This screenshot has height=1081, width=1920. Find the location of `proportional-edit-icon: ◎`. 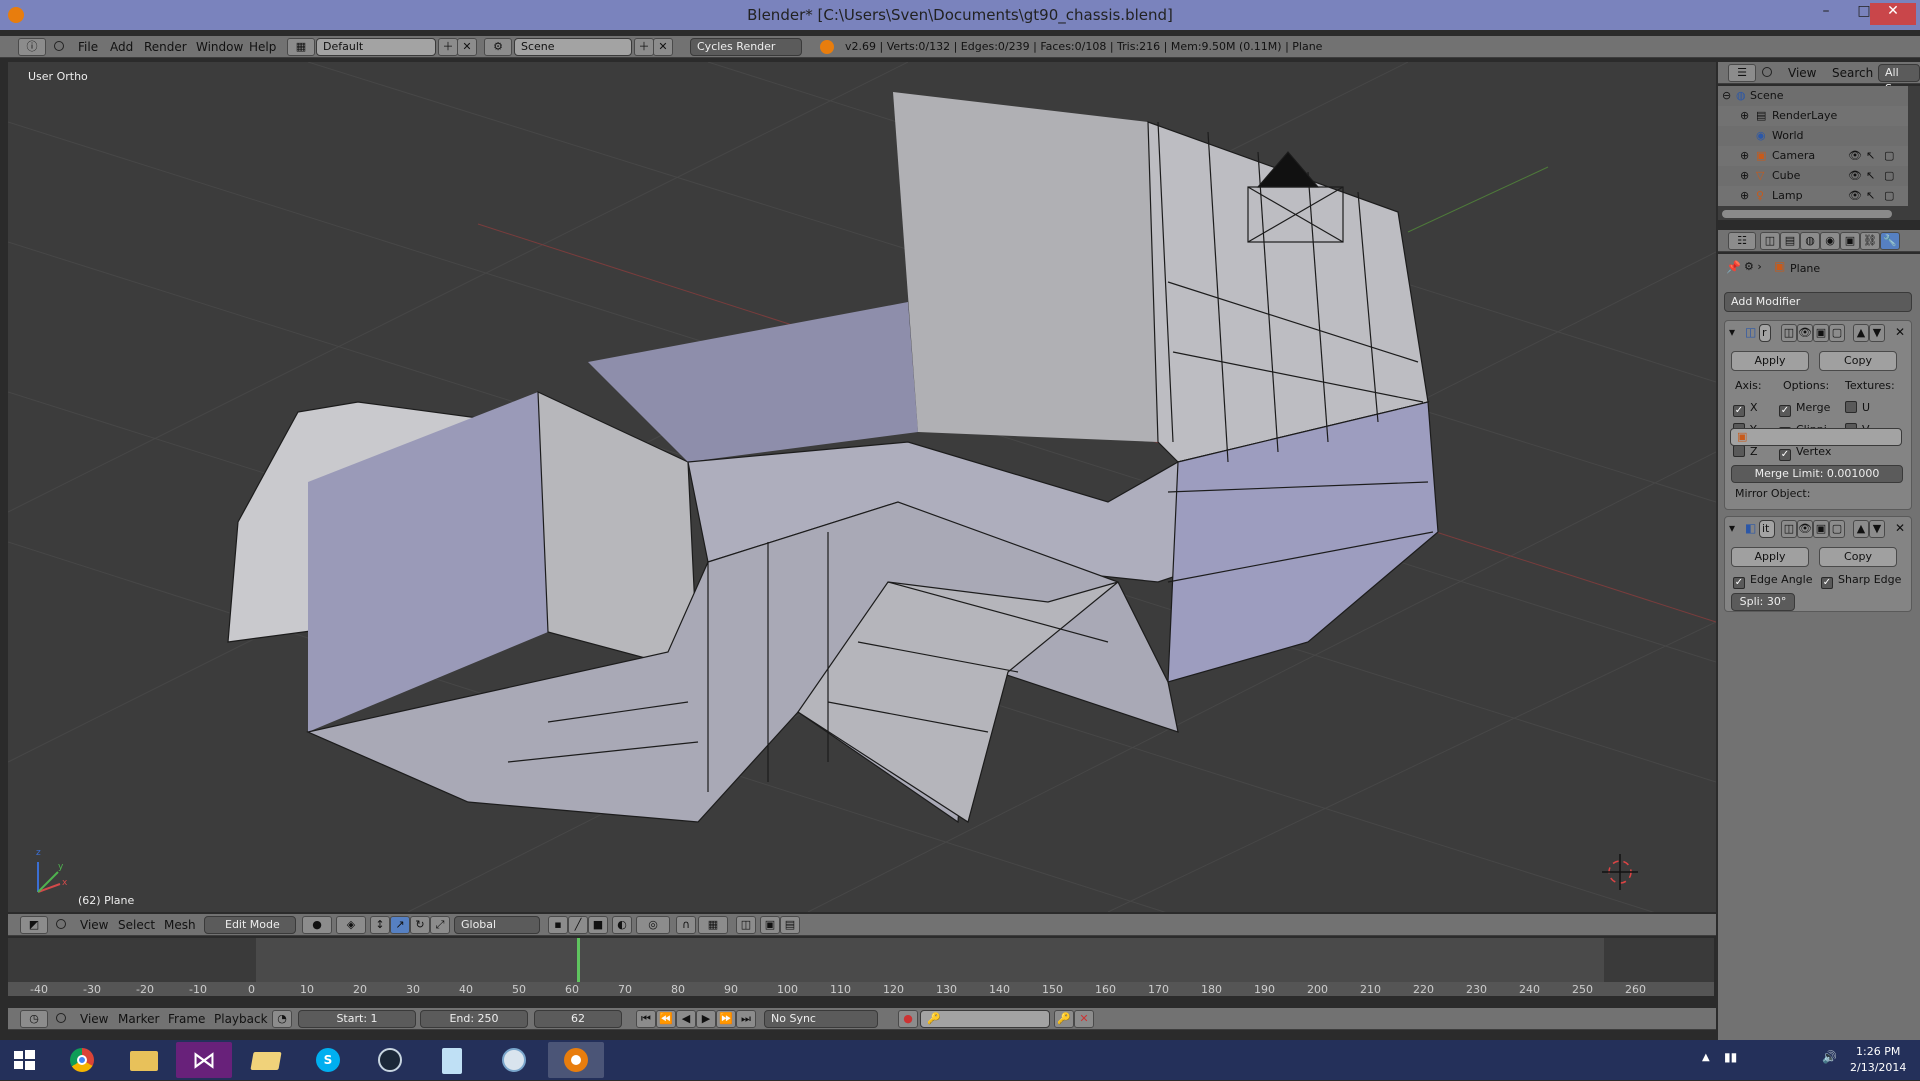

proportional-edit-icon: ◎ is located at coordinates (653, 925).